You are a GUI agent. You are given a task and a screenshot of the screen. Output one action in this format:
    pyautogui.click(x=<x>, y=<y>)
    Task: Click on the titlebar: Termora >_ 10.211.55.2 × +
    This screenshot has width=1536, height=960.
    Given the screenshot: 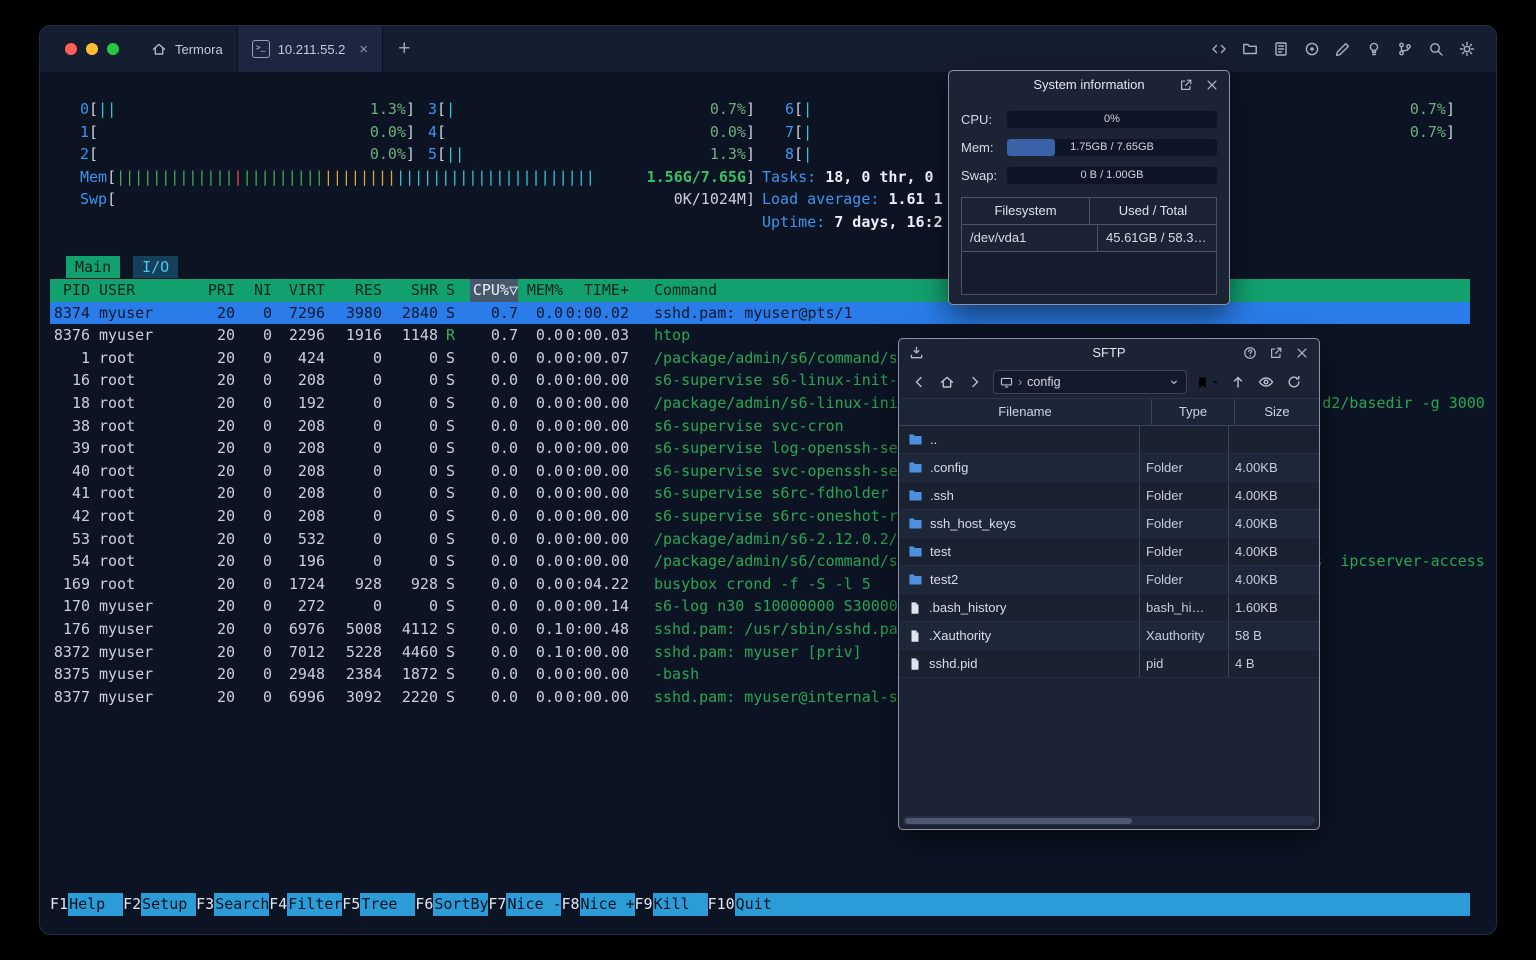 What is the action you would take?
    pyautogui.click(x=768, y=49)
    